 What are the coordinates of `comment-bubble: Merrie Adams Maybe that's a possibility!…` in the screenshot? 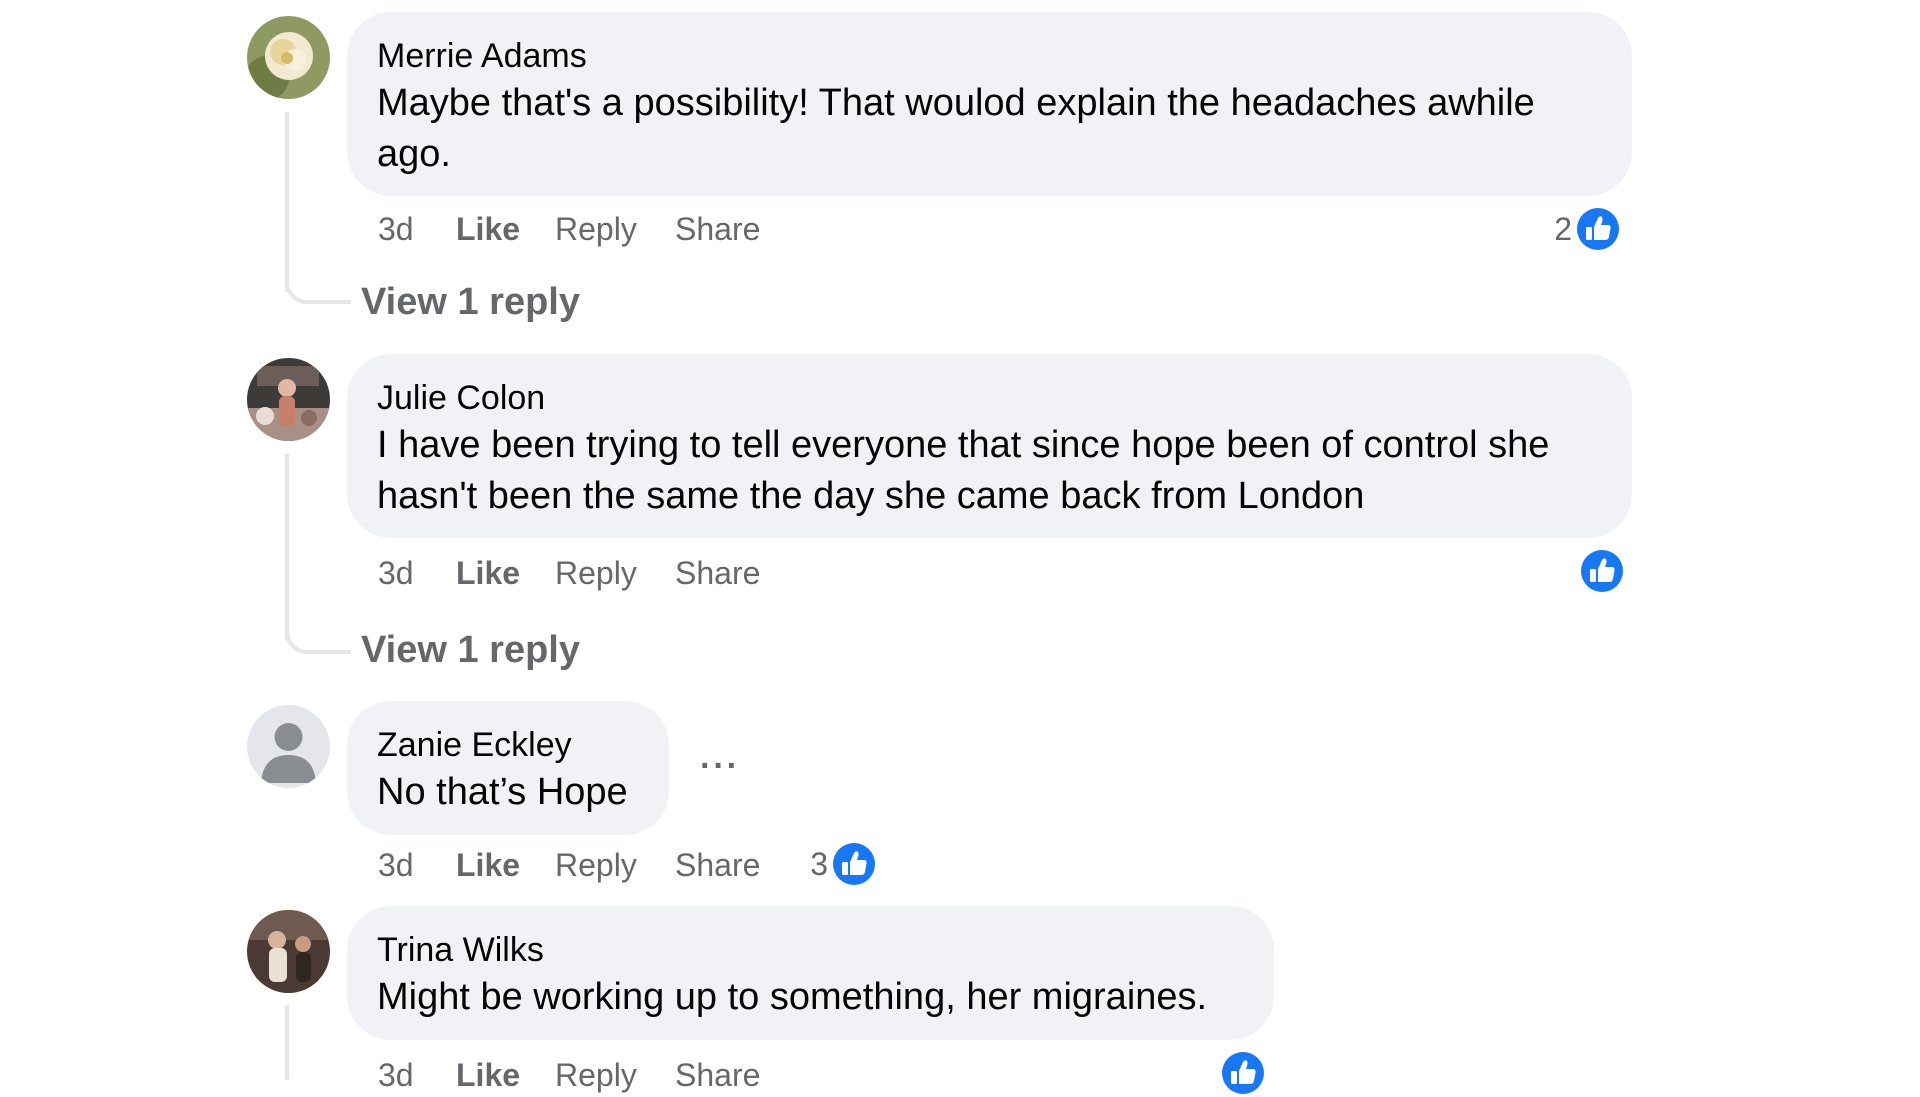 It's located at (989, 104).